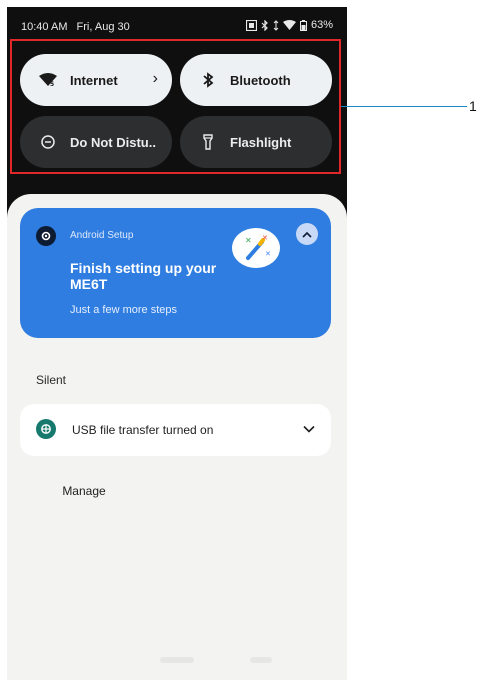 The image size is (481, 685). Describe the element at coordinates (46, 236) in the screenshot. I see `gear-icon` at that location.